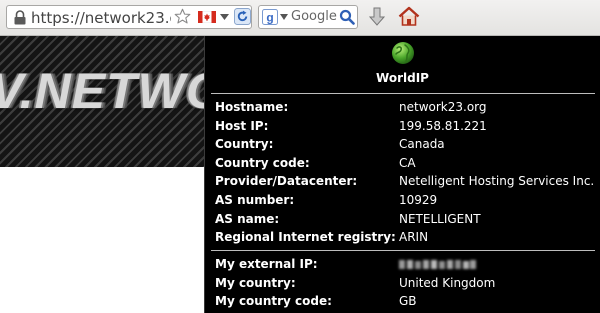 The height and width of the screenshot is (313, 600). Describe the element at coordinates (497, 181) in the screenshot. I see `row-value: Netelligent Hosting Services Inc.` at that location.